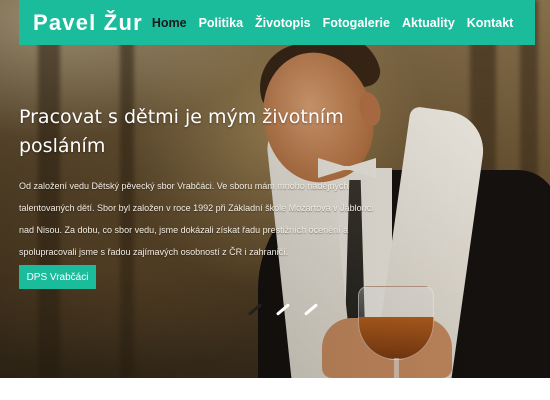  What do you see at coordinates (356, 23) in the screenshot?
I see `nav-item-fotogalerie: Fotogalerie` at bounding box center [356, 23].